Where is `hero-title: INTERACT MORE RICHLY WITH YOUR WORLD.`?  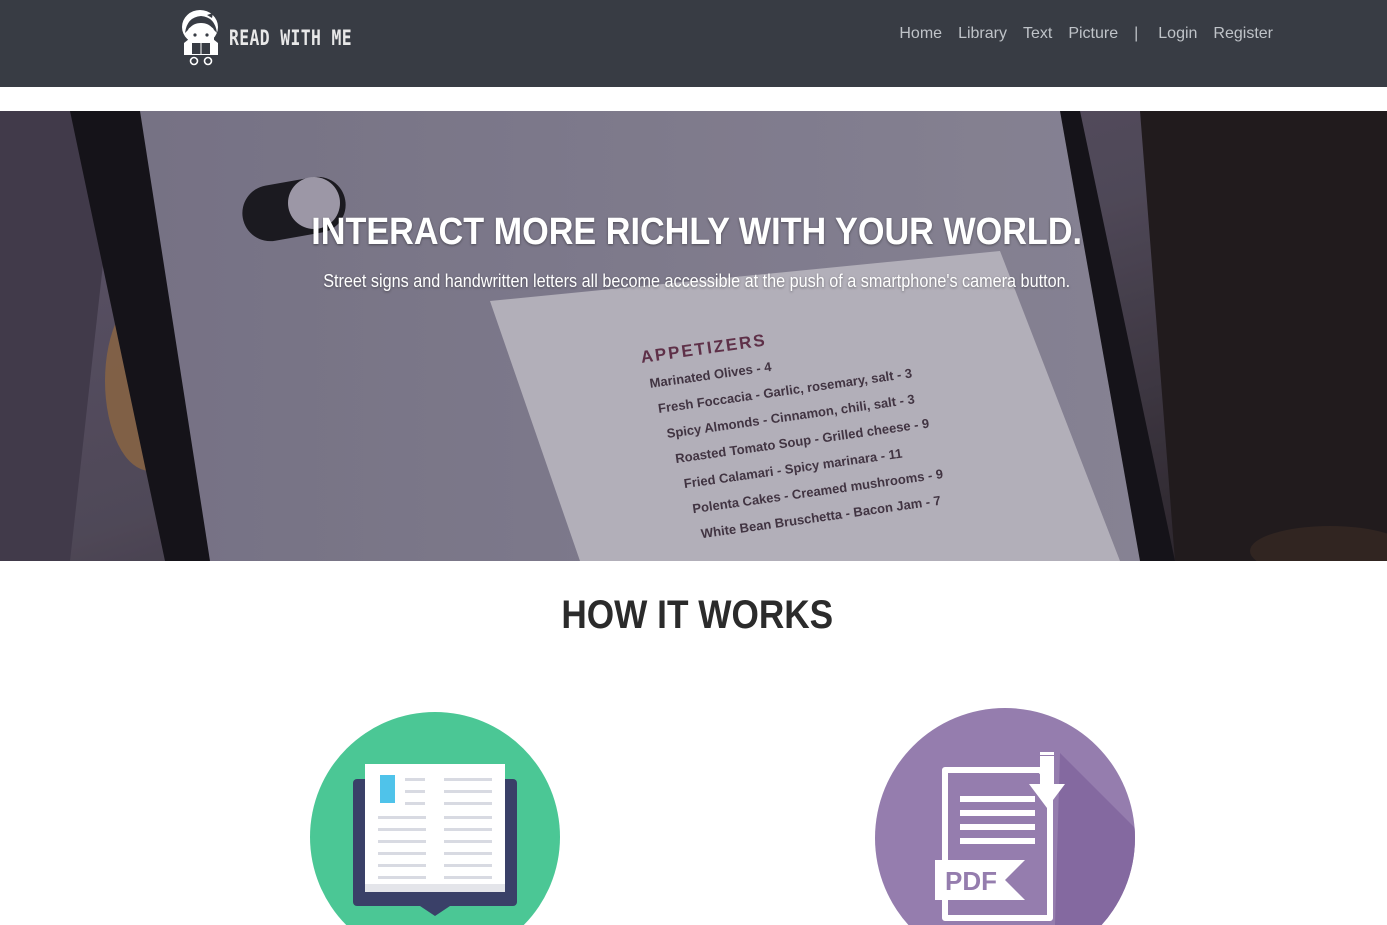
hero-title: INTERACT MORE RICHLY WITH YOUR WORLD. is located at coordinates (697, 232).